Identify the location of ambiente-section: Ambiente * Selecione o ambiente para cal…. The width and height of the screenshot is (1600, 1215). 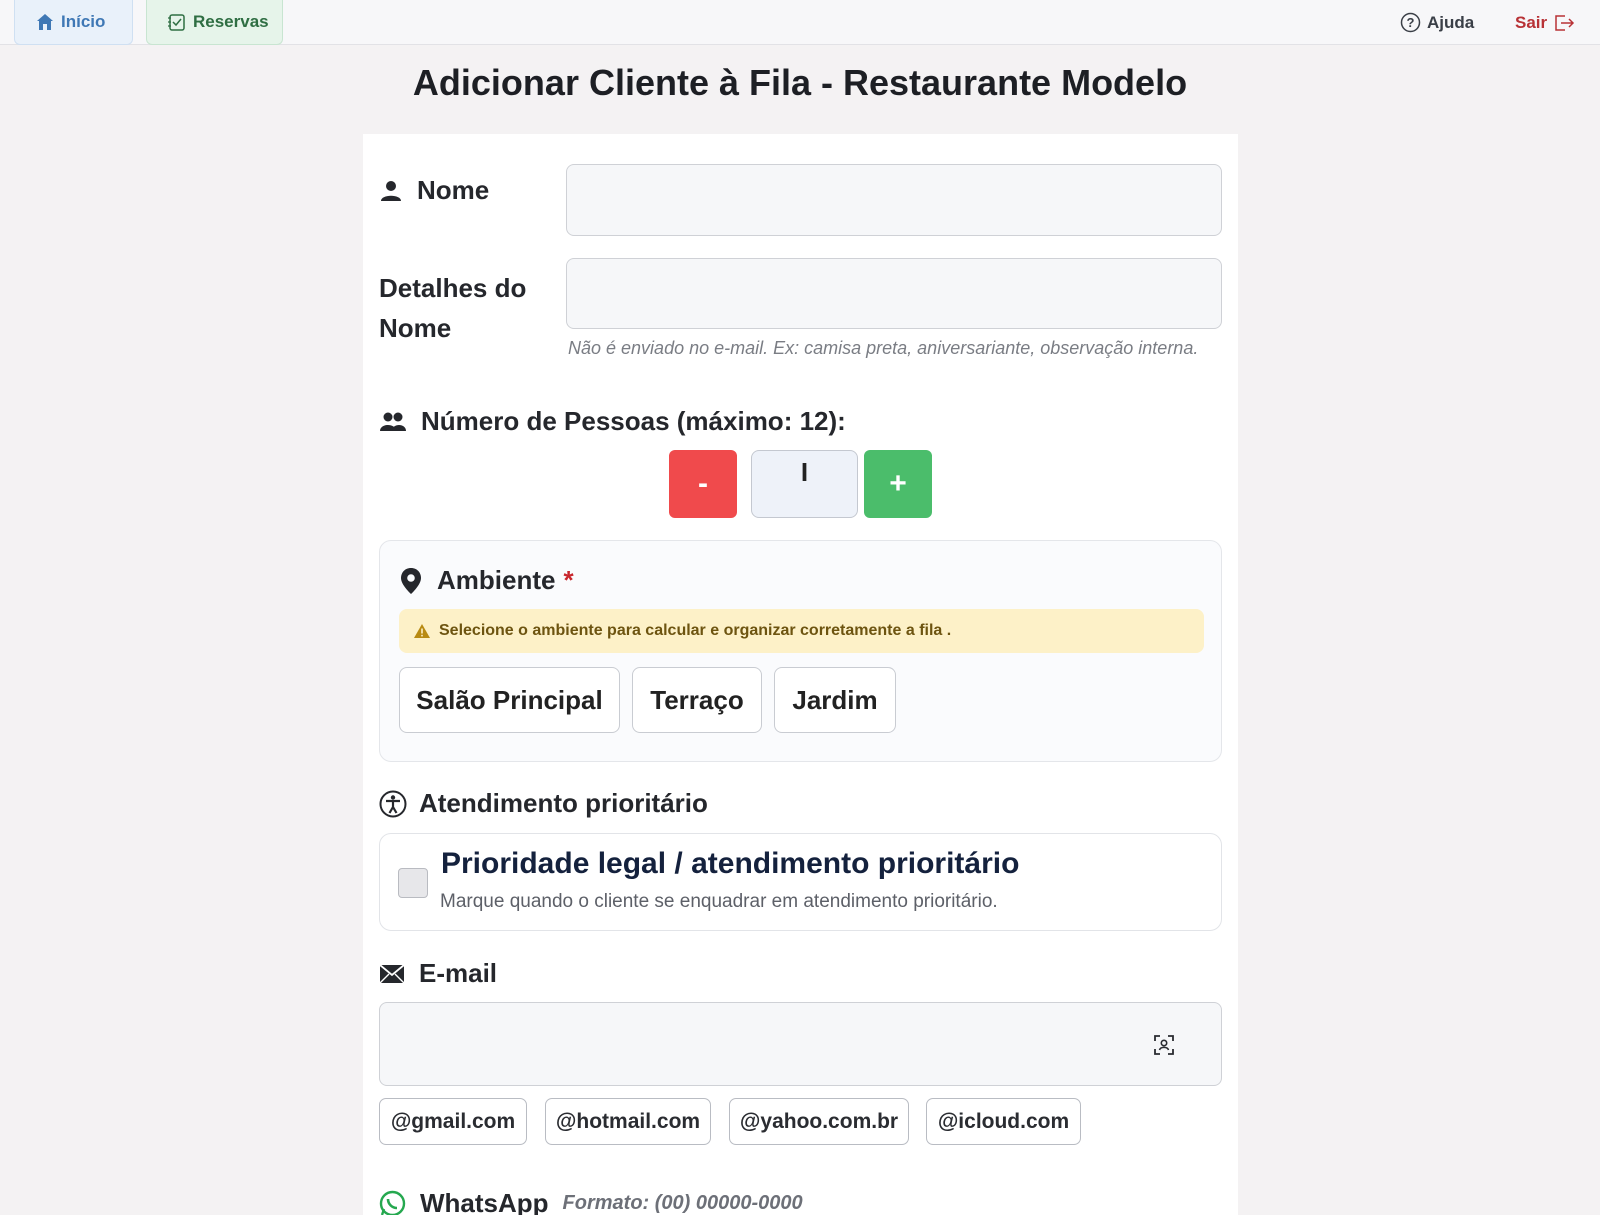
(800, 651).